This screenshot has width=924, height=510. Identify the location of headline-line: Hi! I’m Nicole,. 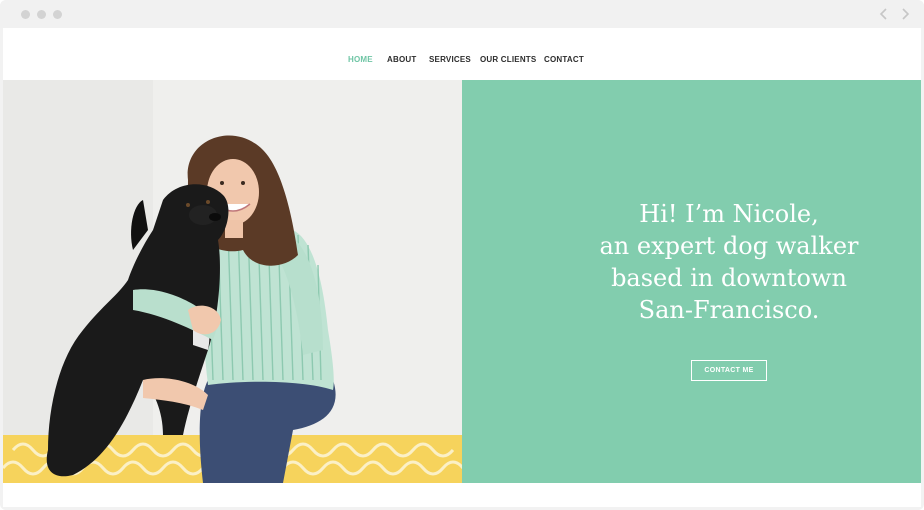
(729, 214).